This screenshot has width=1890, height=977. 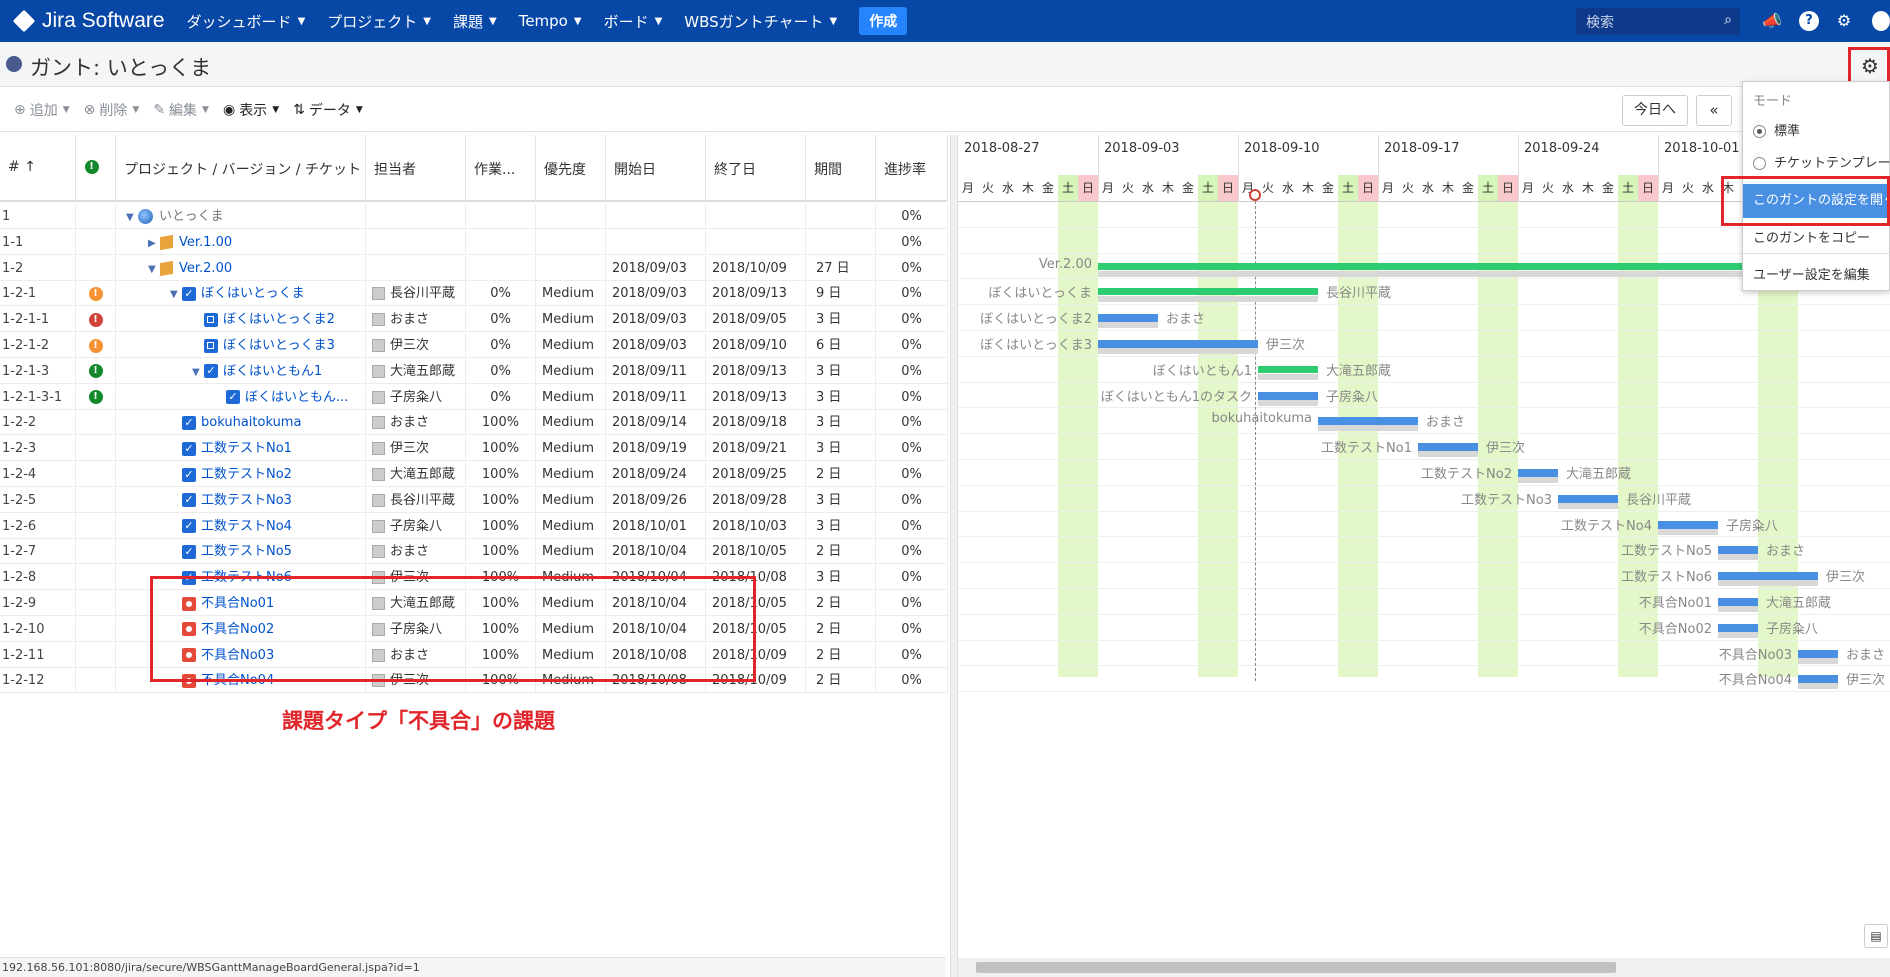 What do you see at coordinates (475, 21) in the screenshot?
I see `nav-issues: 課題 ▼` at bounding box center [475, 21].